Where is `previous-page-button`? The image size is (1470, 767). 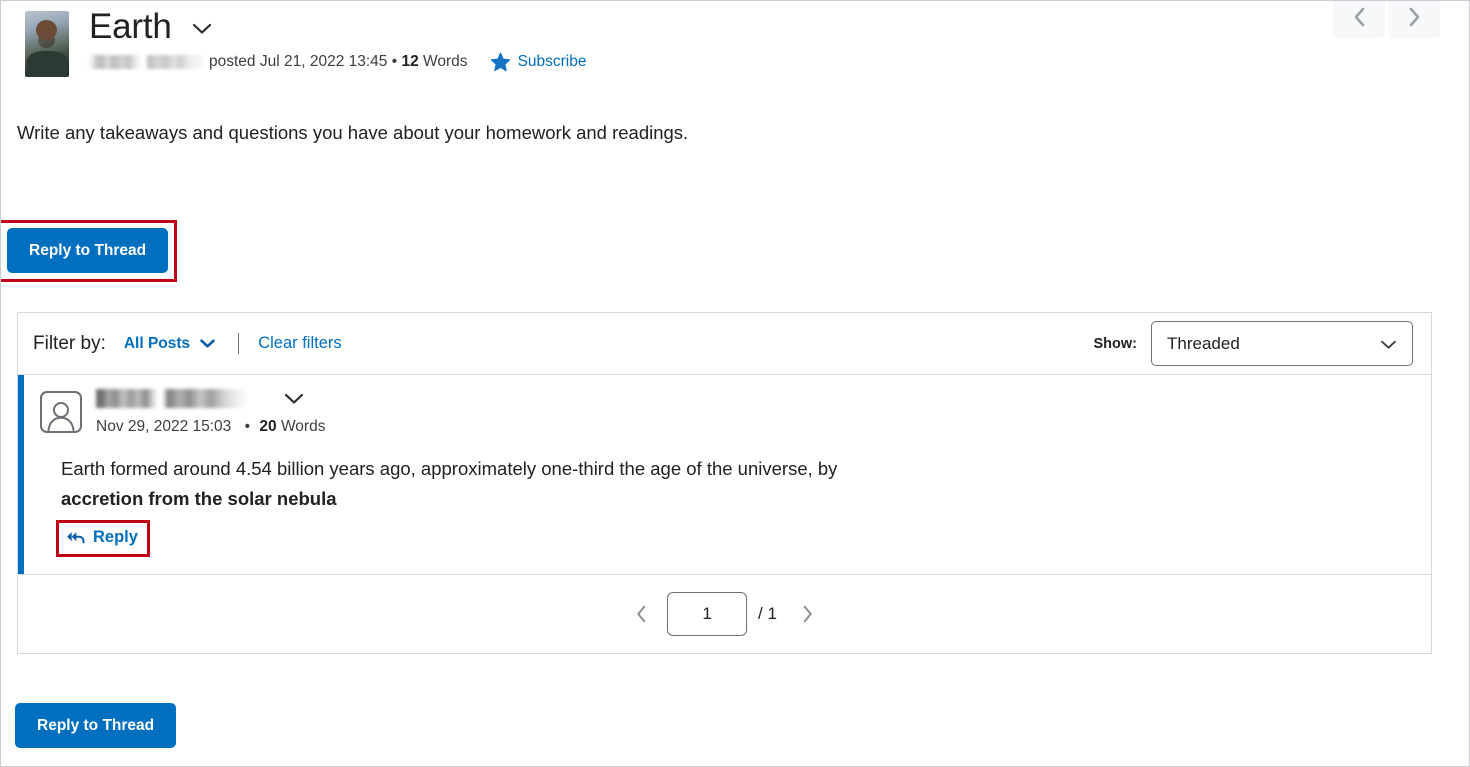 previous-page-button is located at coordinates (641, 614).